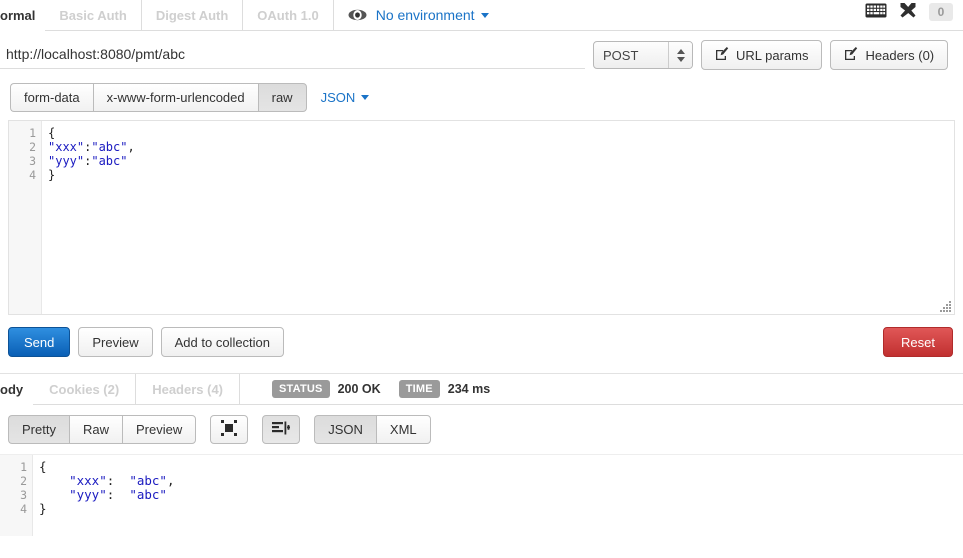  I want to click on body-format-label: JSON, so click(338, 97).